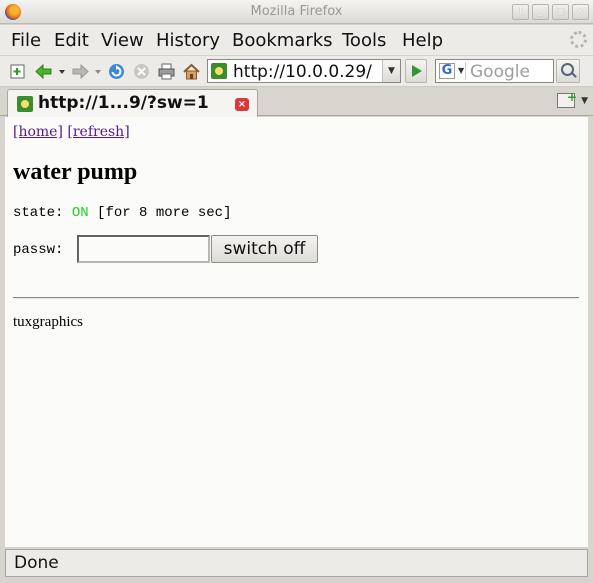  I want to click on state-value: ON, so click(80, 213).